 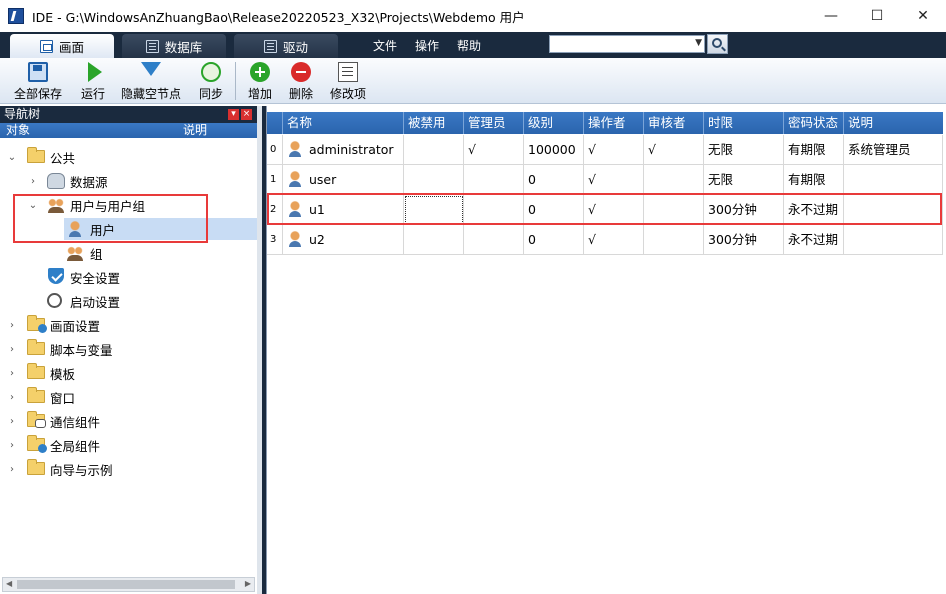 What do you see at coordinates (385, 45) in the screenshot?
I see `menu-file: 文件` at bounding box center [385, 45].